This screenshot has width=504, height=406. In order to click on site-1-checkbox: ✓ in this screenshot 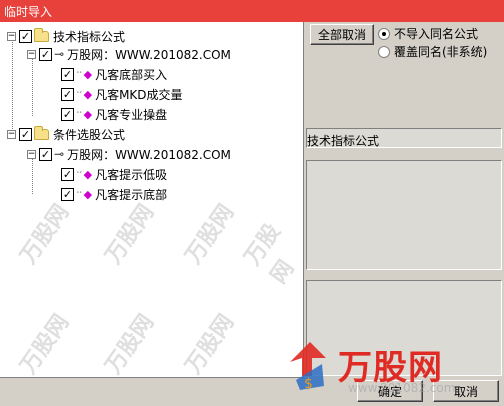, I will do `click(45, 54)`.